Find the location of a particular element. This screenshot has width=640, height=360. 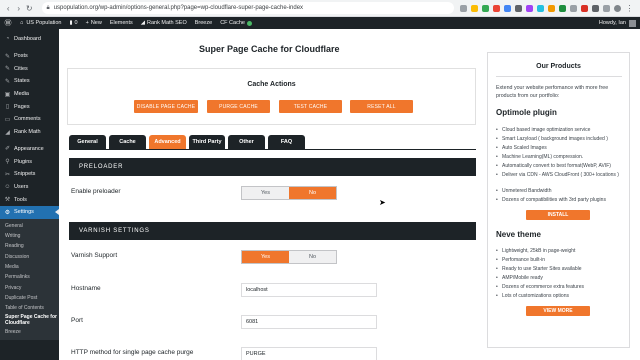

sidebar-item-rank-math: ◢ Rank Math is located at coordinates (29, 132).